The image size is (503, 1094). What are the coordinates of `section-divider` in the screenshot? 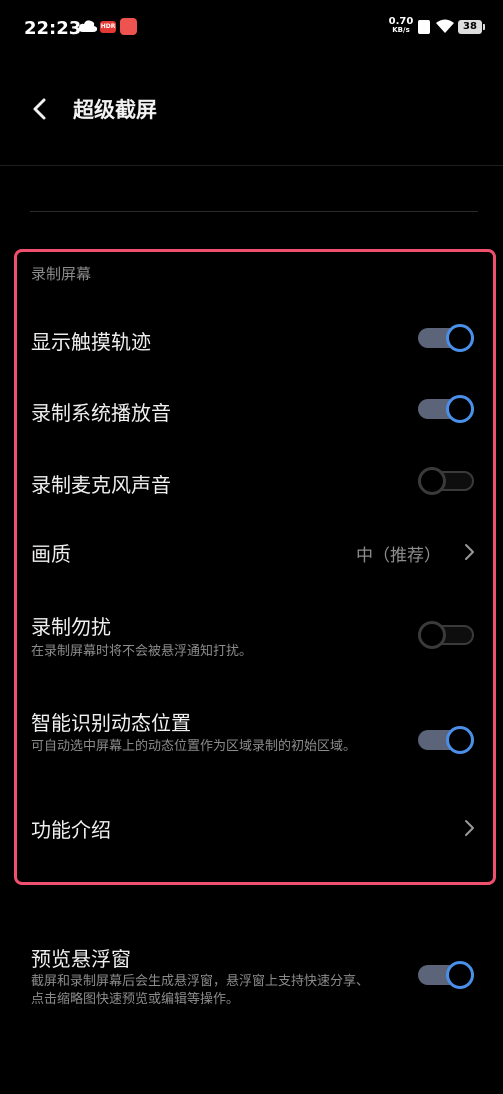 It's located at (254, 211).